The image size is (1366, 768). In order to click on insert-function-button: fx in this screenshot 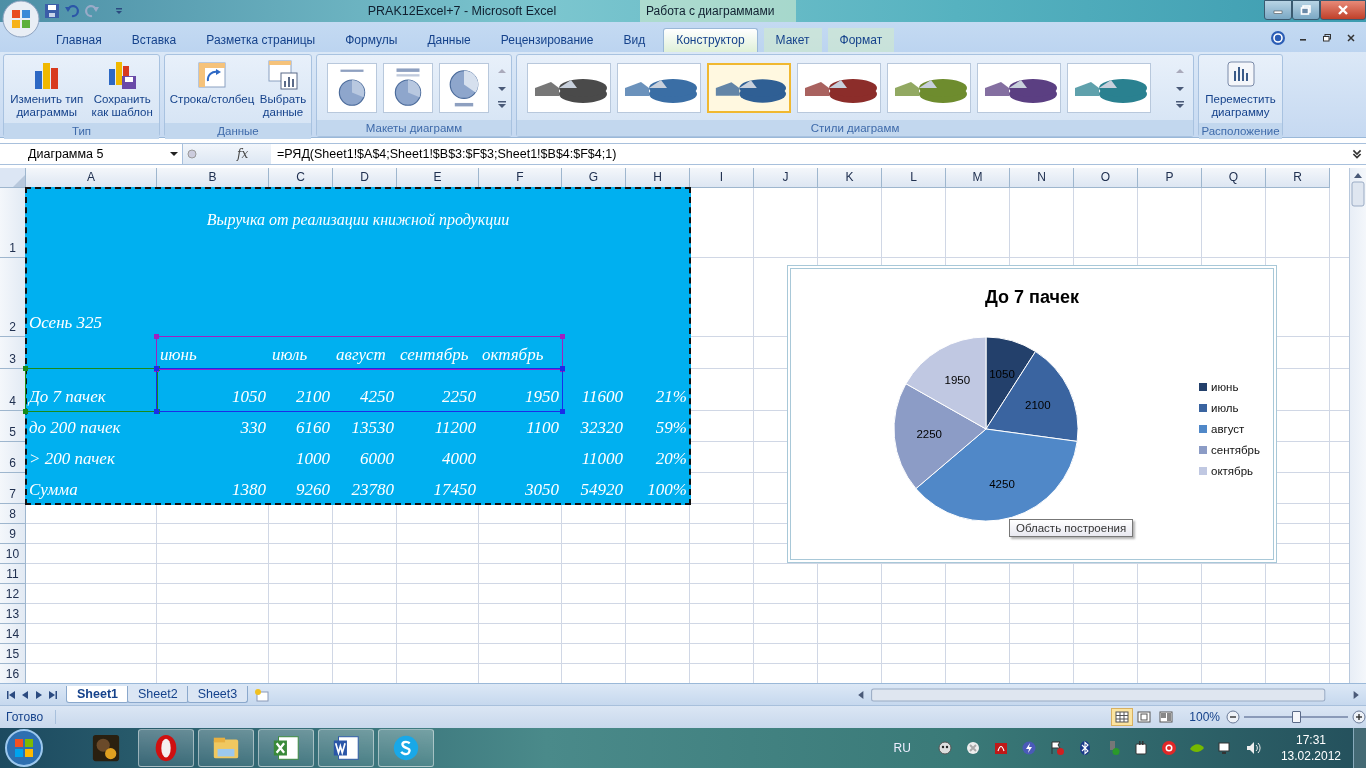, I will do `click(243, 153)`.